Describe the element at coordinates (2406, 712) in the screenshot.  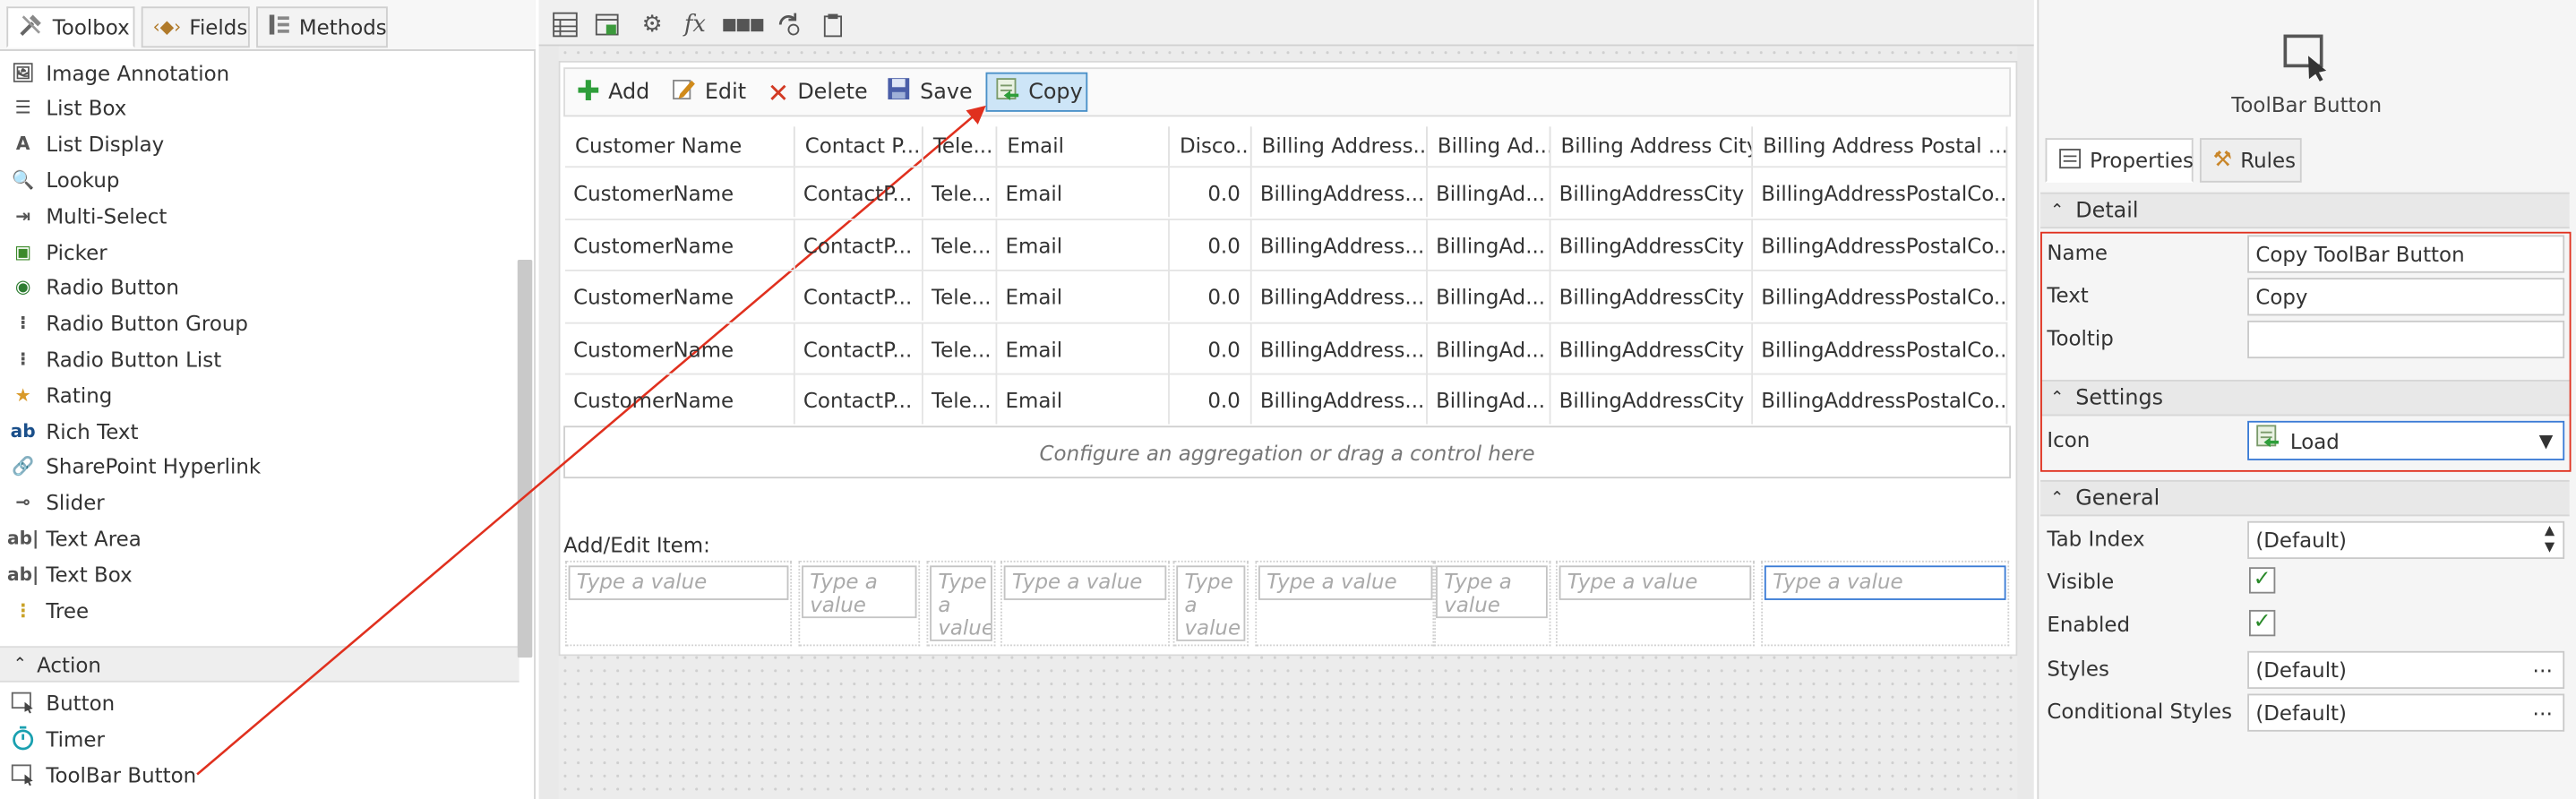
I see `conditional-styles-field: (Default) ⋯` at that location.